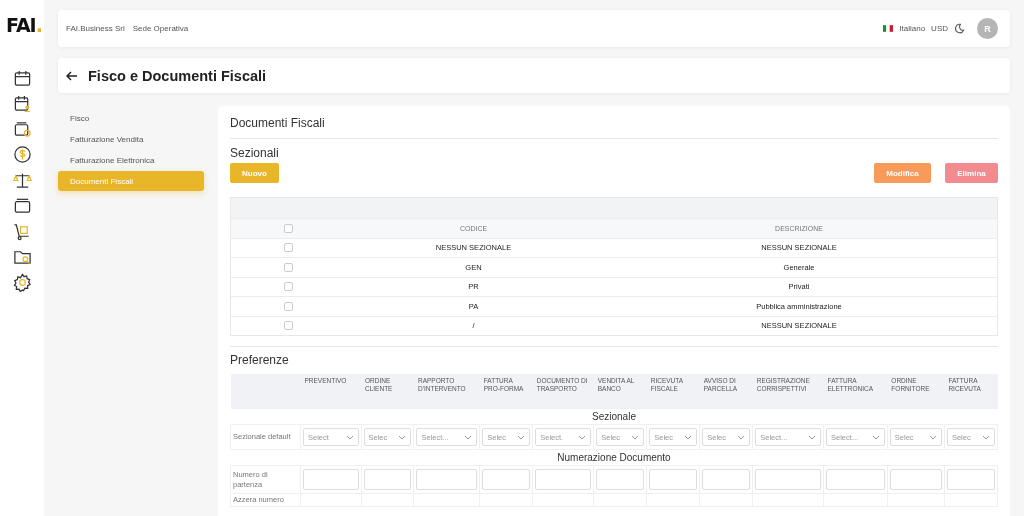 The width and height of the screenshot is (1024, 516). What do you see at coordinates (614, 356) in the screenshot?
I see `section-title: Preferenze` at bounding box center [614, 356].